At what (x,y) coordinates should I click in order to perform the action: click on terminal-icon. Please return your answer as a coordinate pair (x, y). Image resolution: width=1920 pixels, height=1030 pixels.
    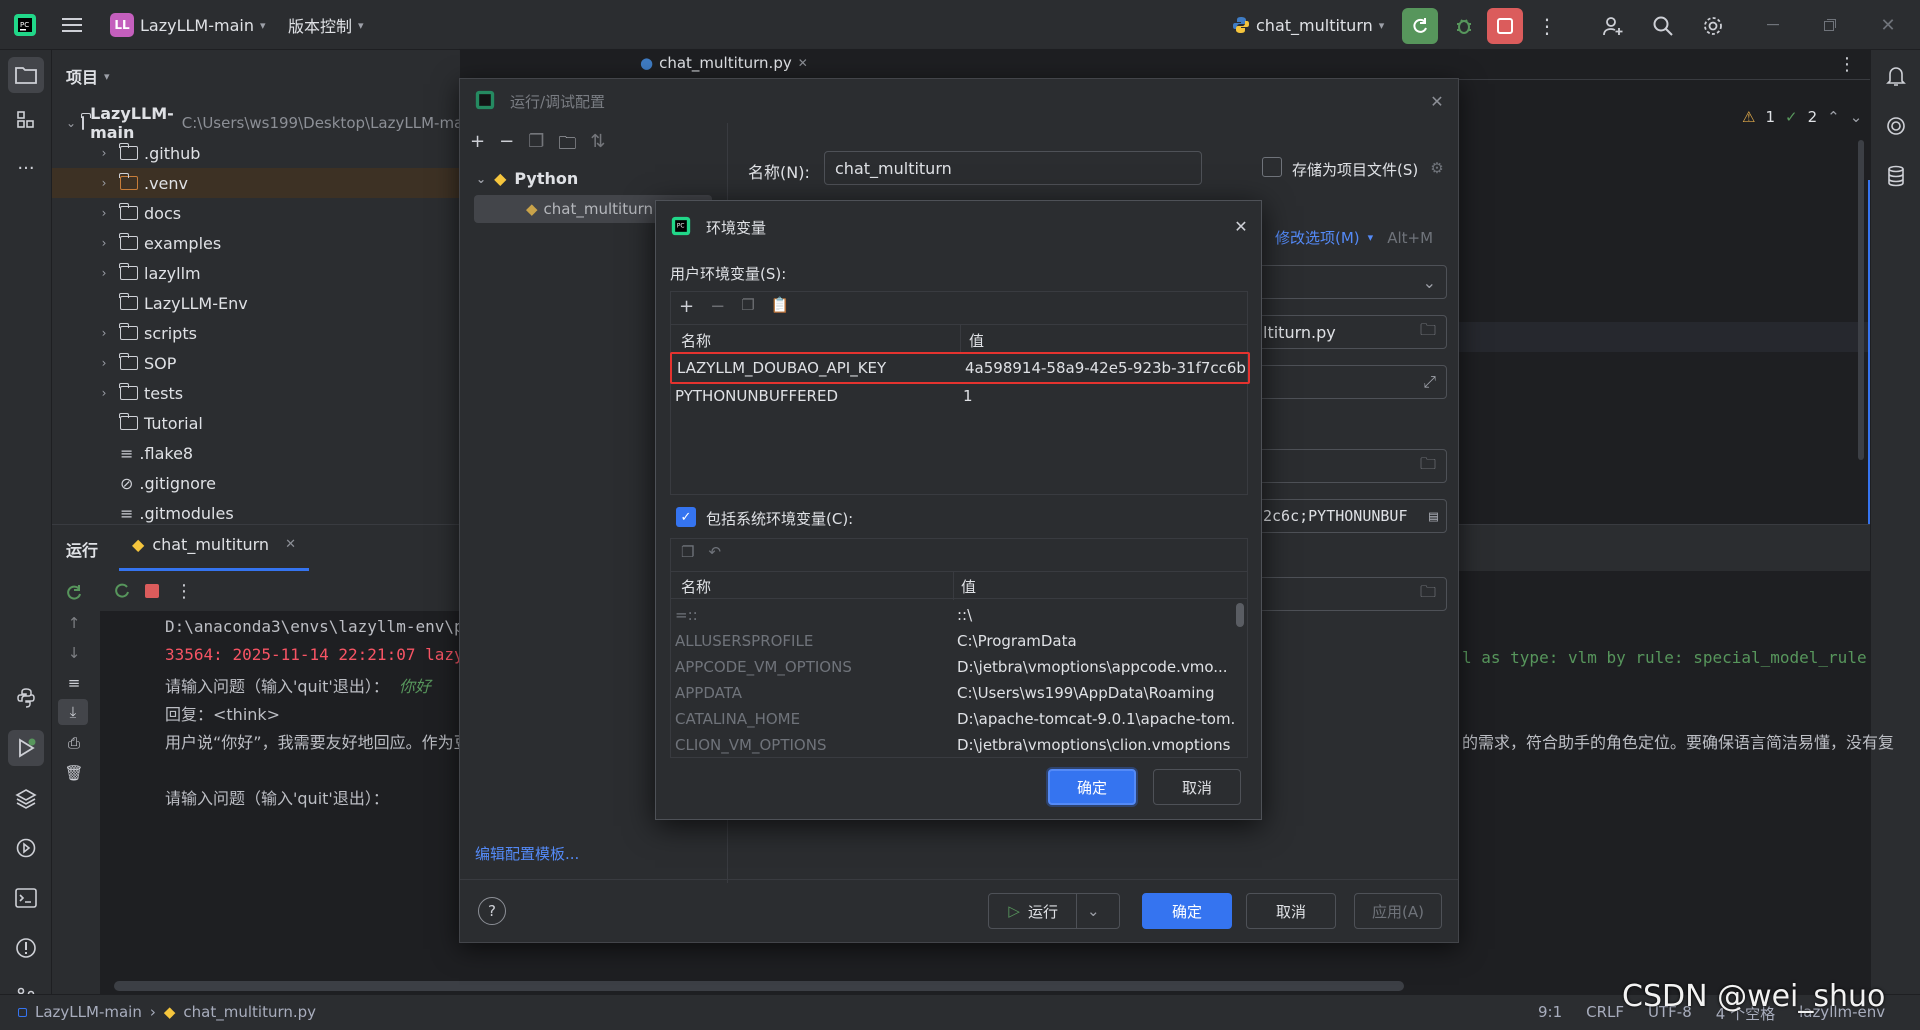
    Looking at the image, I should click on (26, 898).